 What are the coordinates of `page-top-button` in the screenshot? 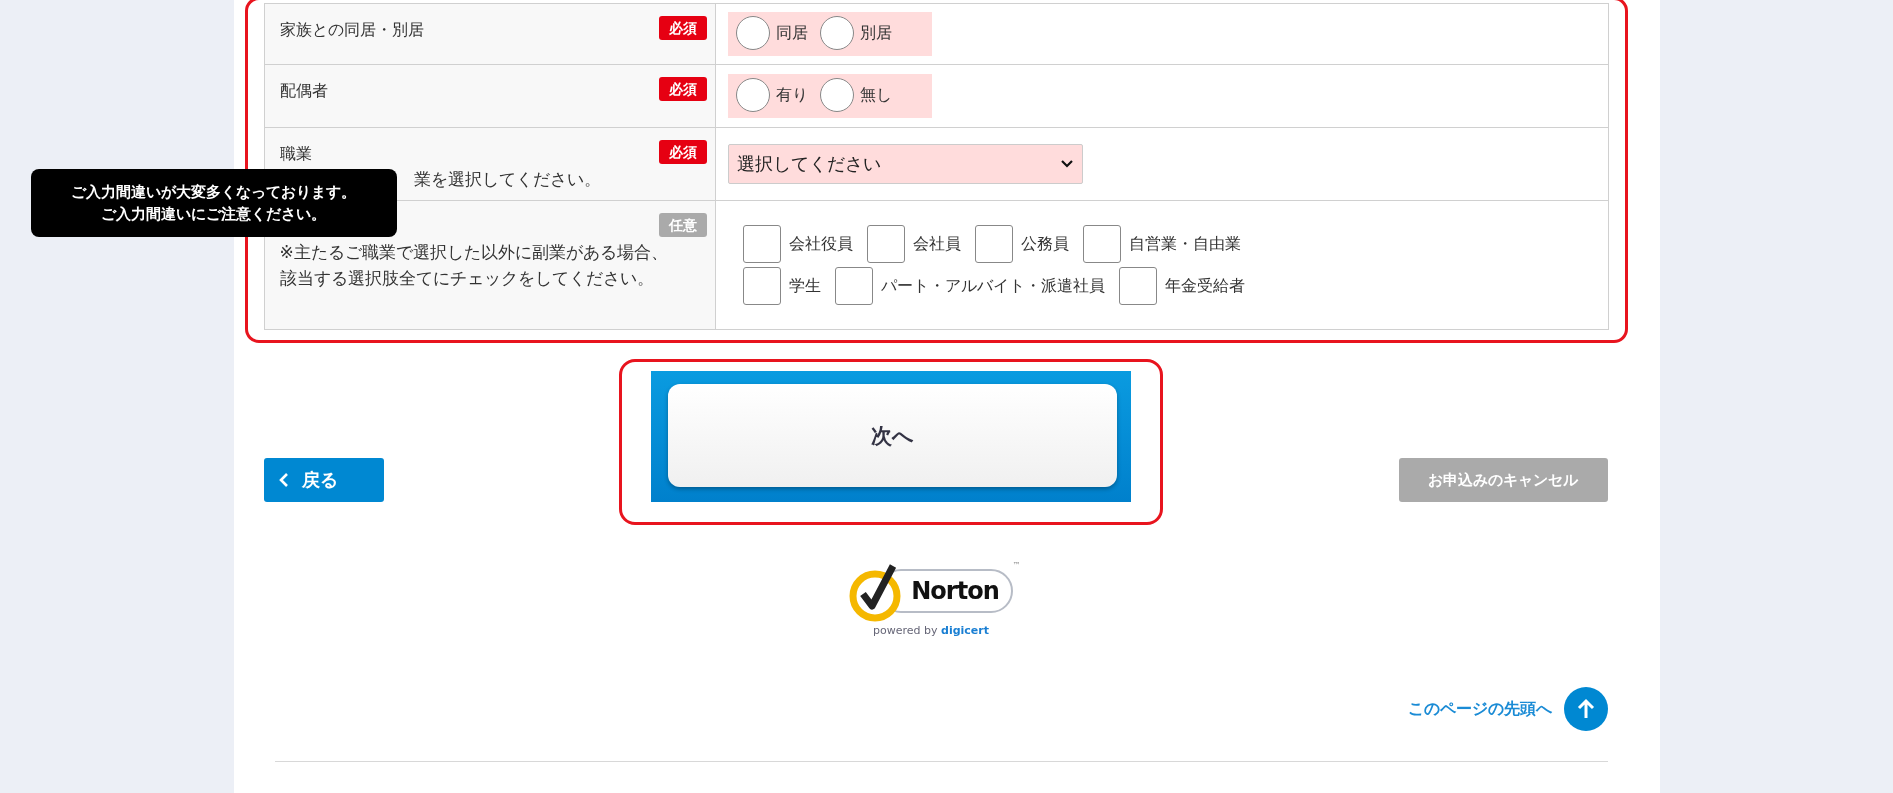 It's located at (1585, 709).